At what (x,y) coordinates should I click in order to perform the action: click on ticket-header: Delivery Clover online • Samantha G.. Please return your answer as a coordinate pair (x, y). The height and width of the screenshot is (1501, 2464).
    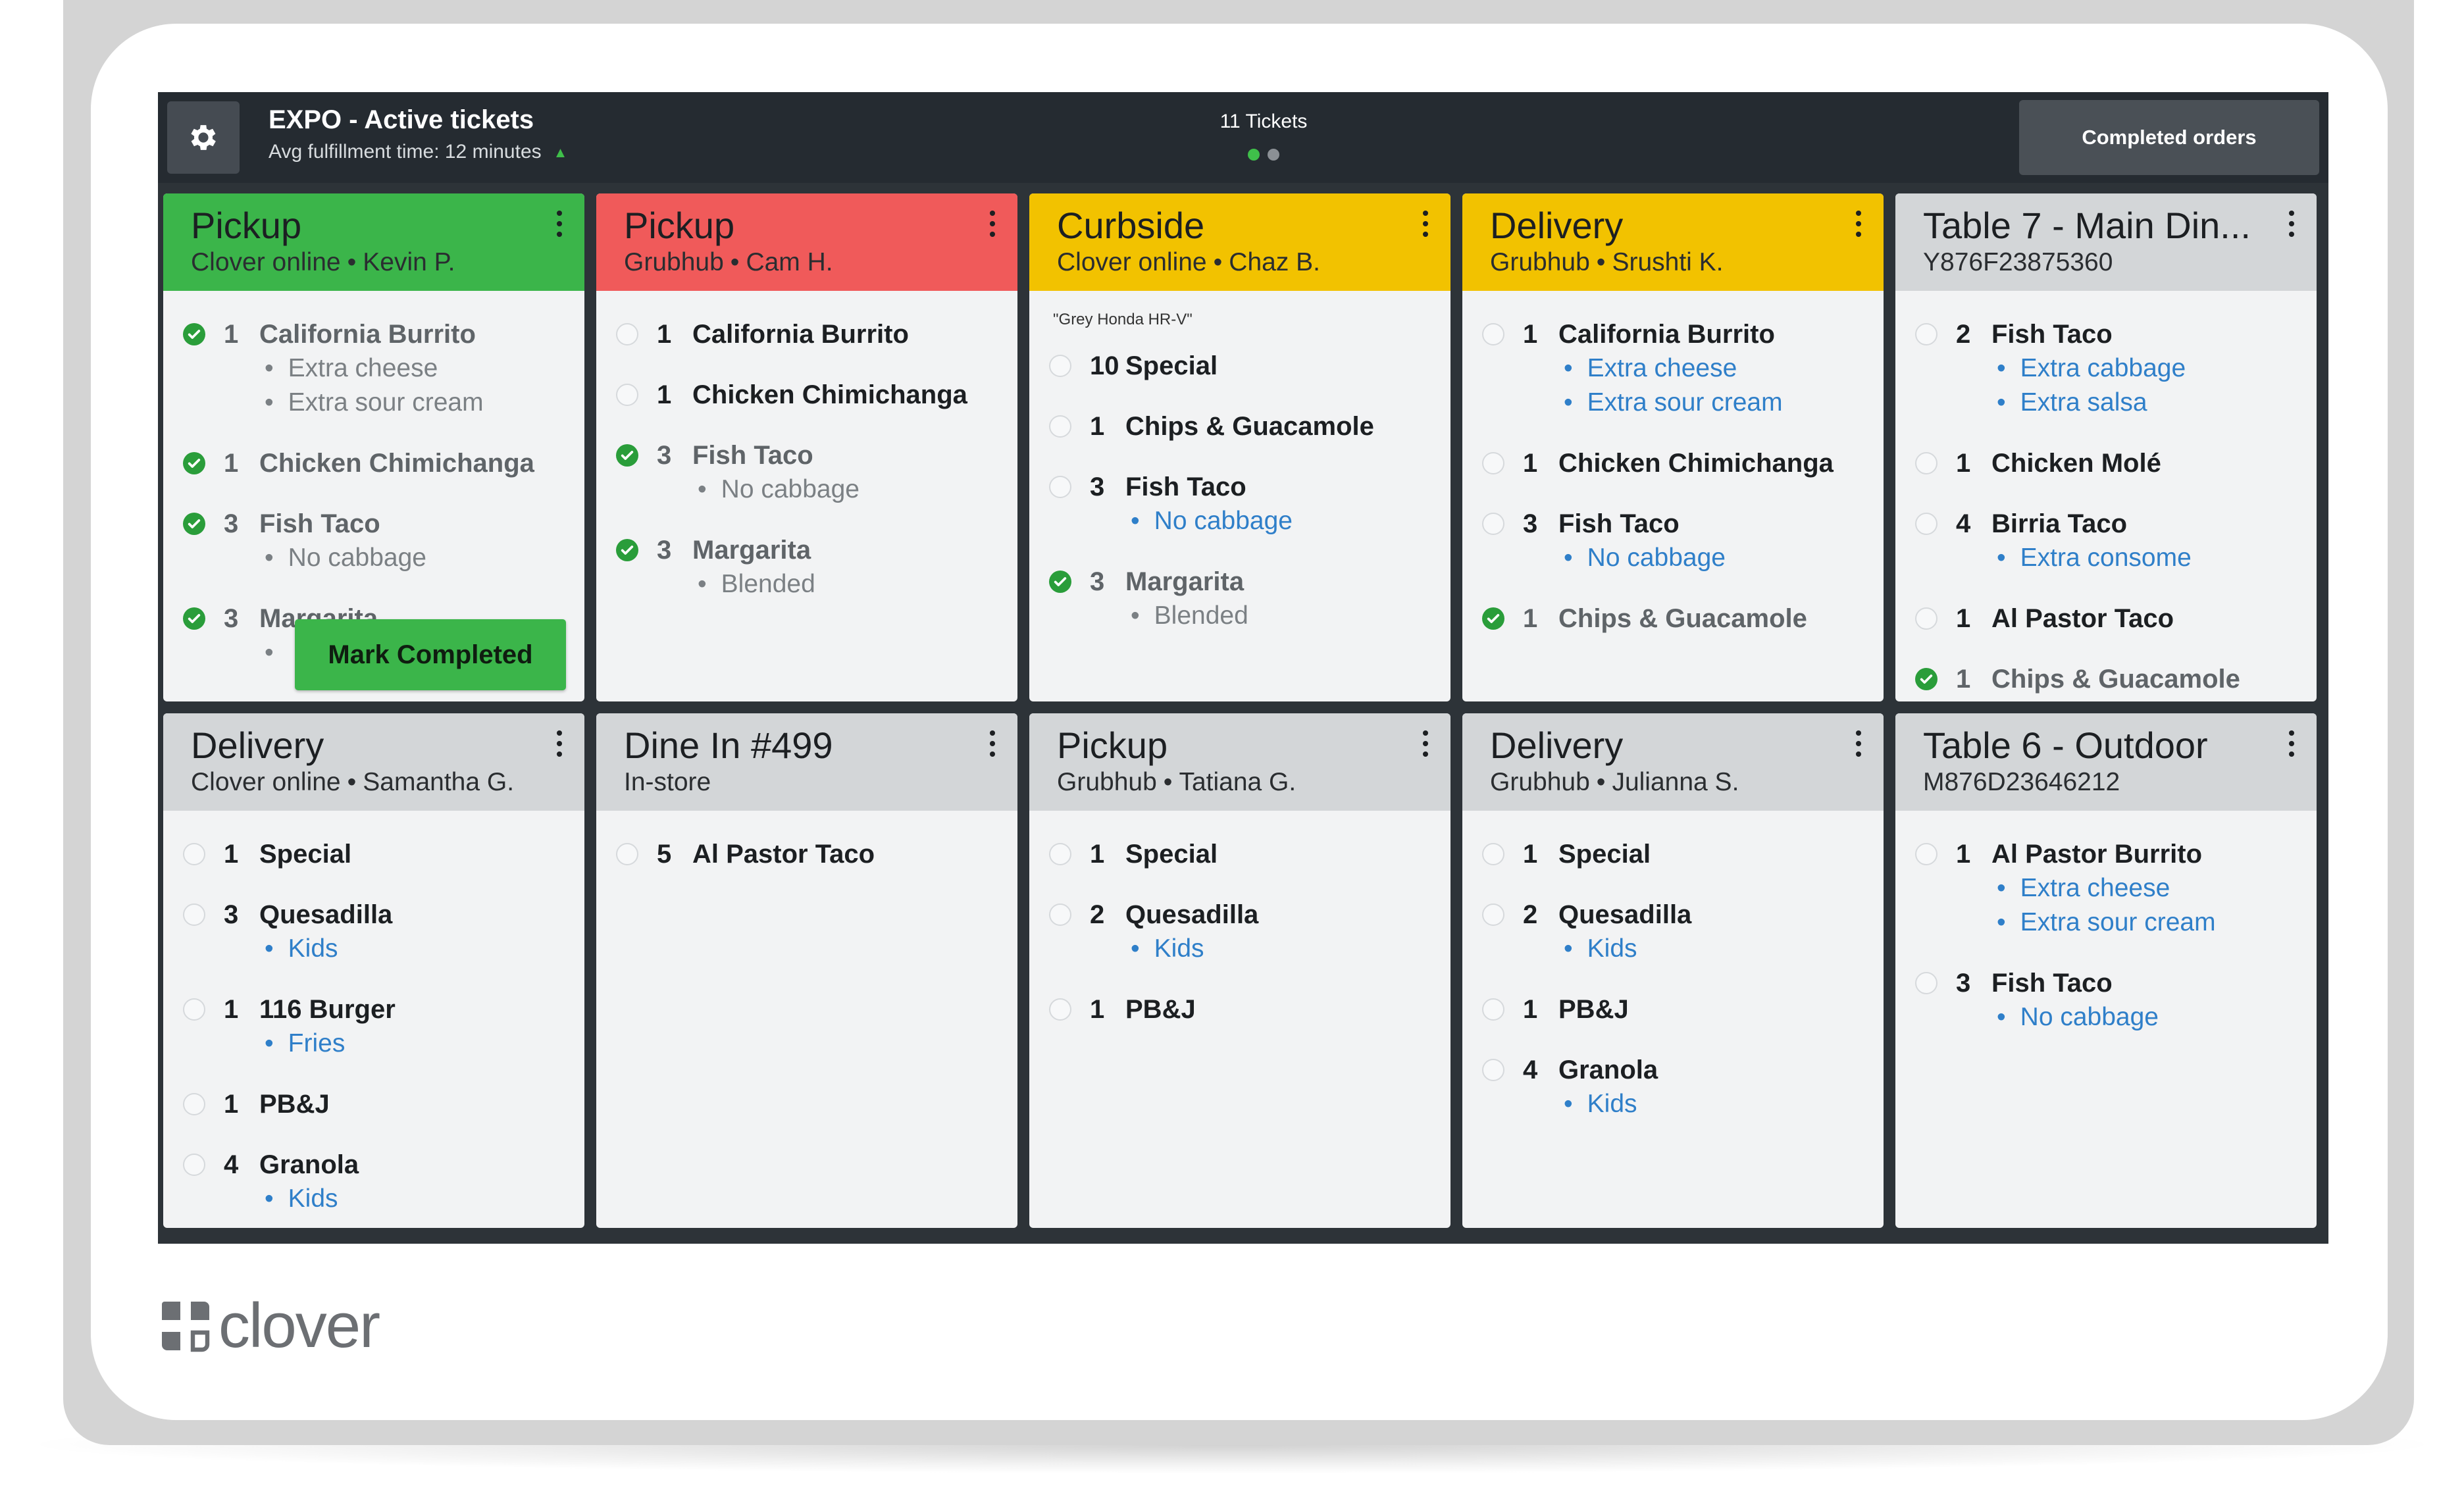
    Looking at the image, I should click on (373, 762).